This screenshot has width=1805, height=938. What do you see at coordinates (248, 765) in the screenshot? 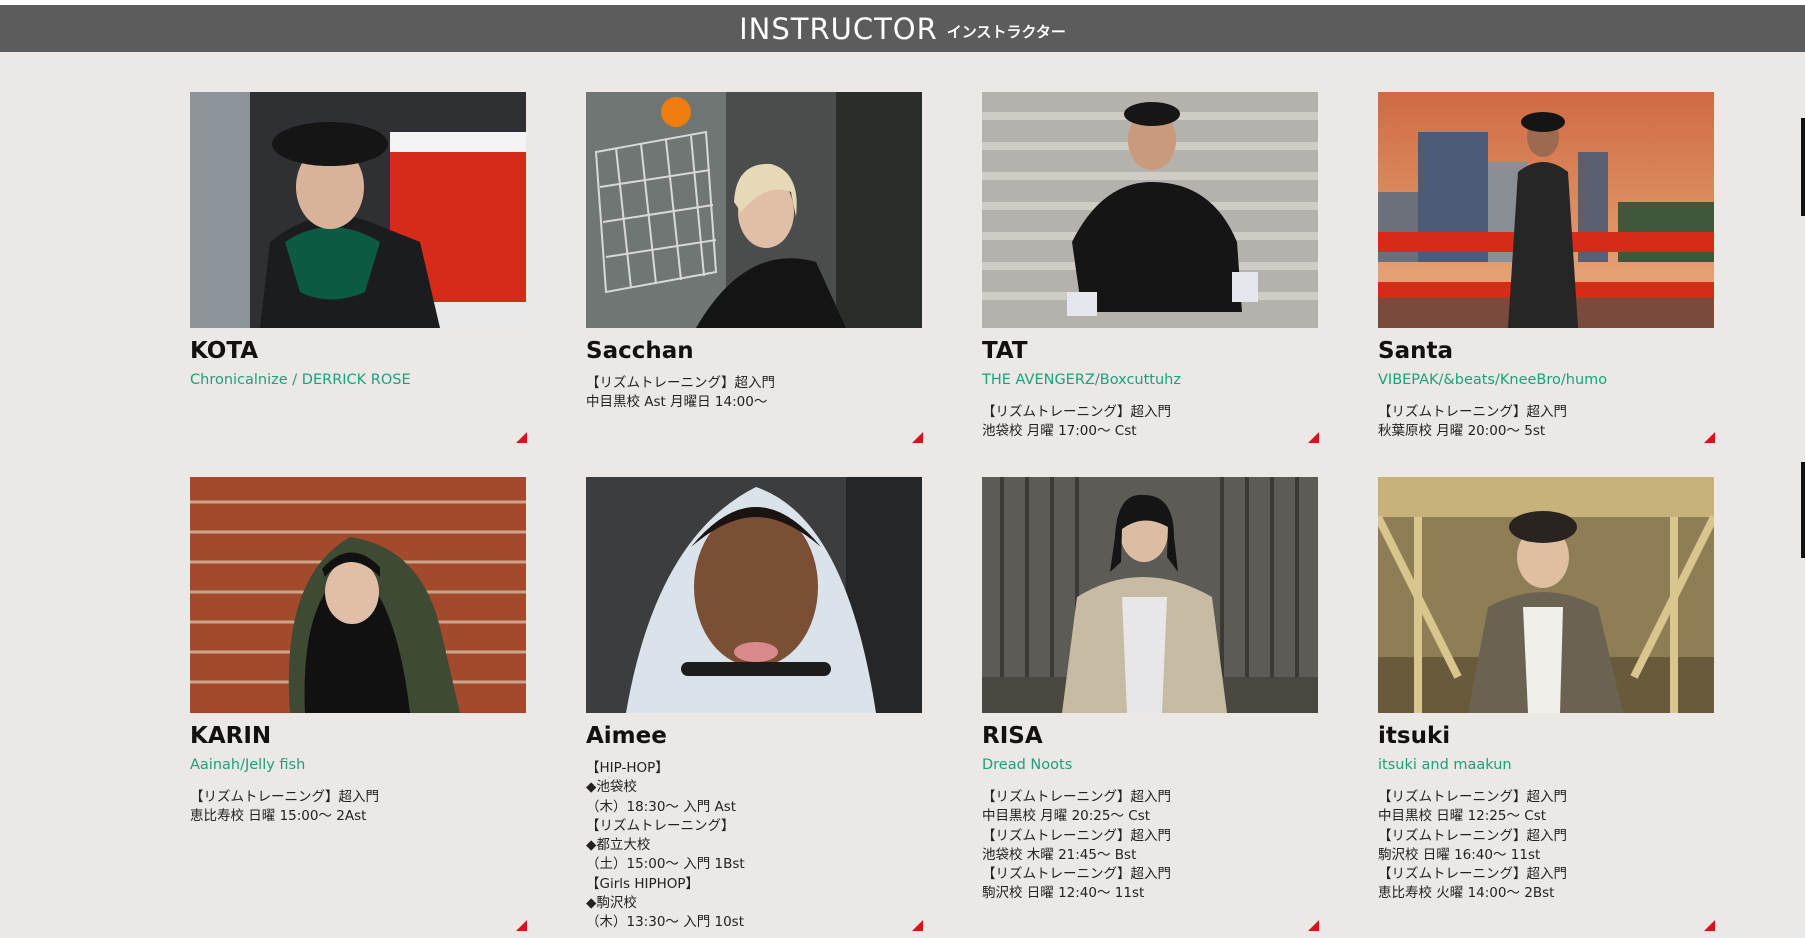
I see `instructor-team: Aainah/Jelly fish` at bounding box center [248, 765].